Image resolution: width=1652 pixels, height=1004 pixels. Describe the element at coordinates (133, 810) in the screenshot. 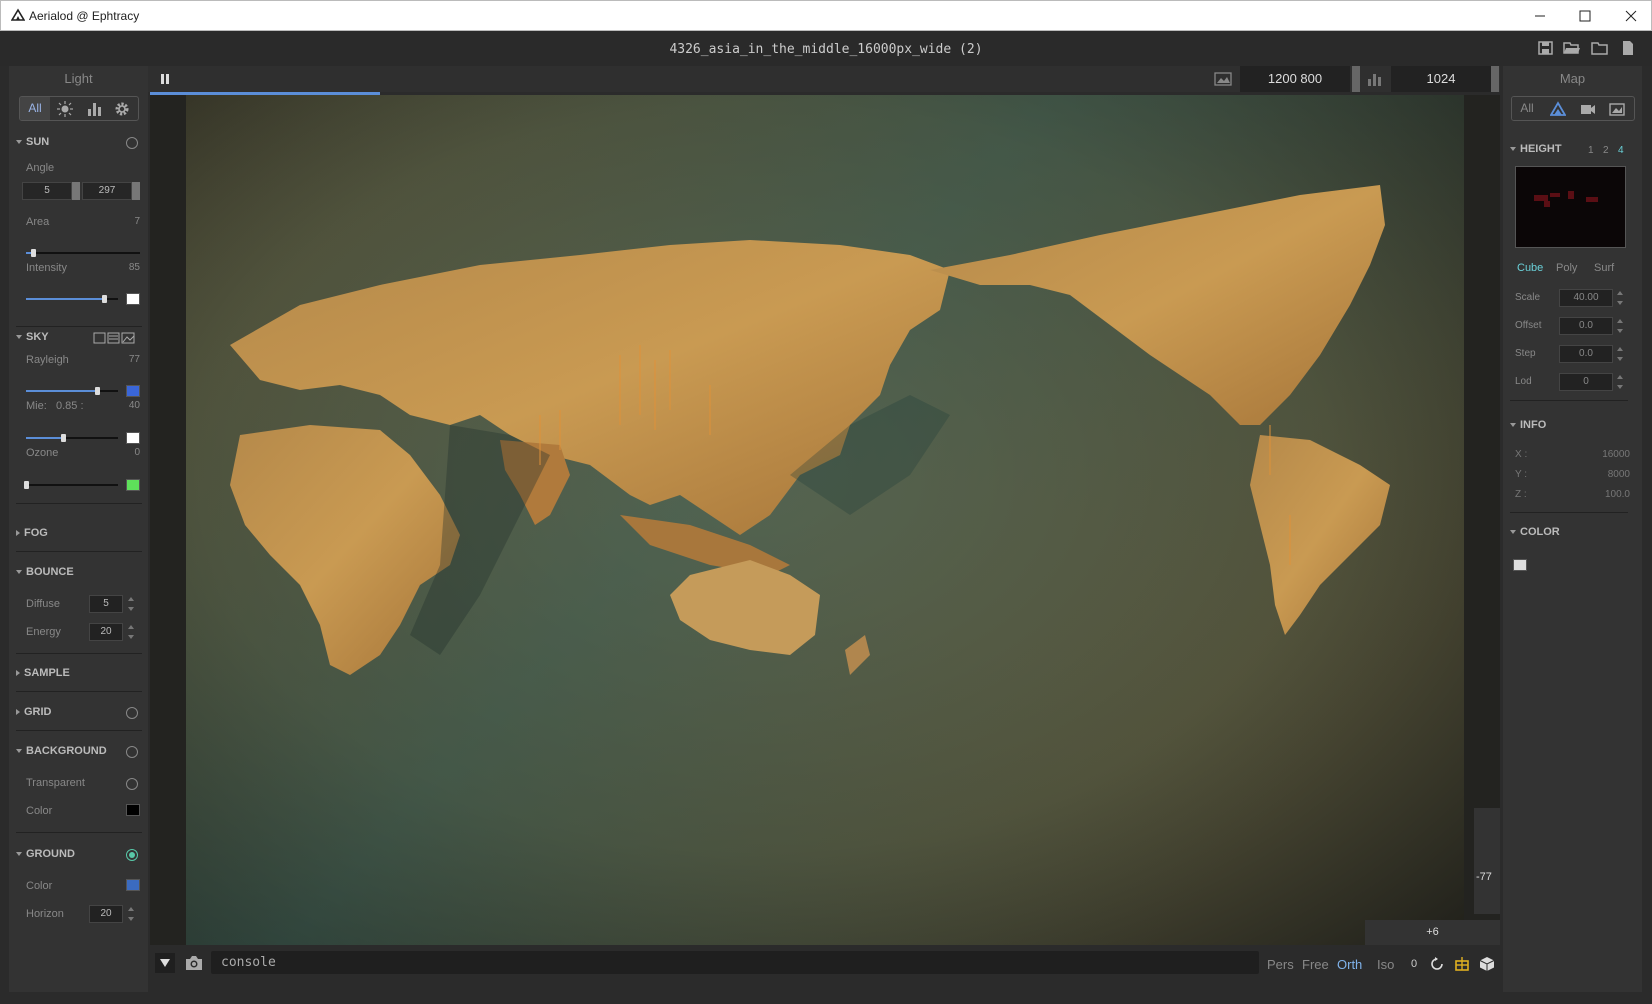

I see `background-color-swatch` at that location.